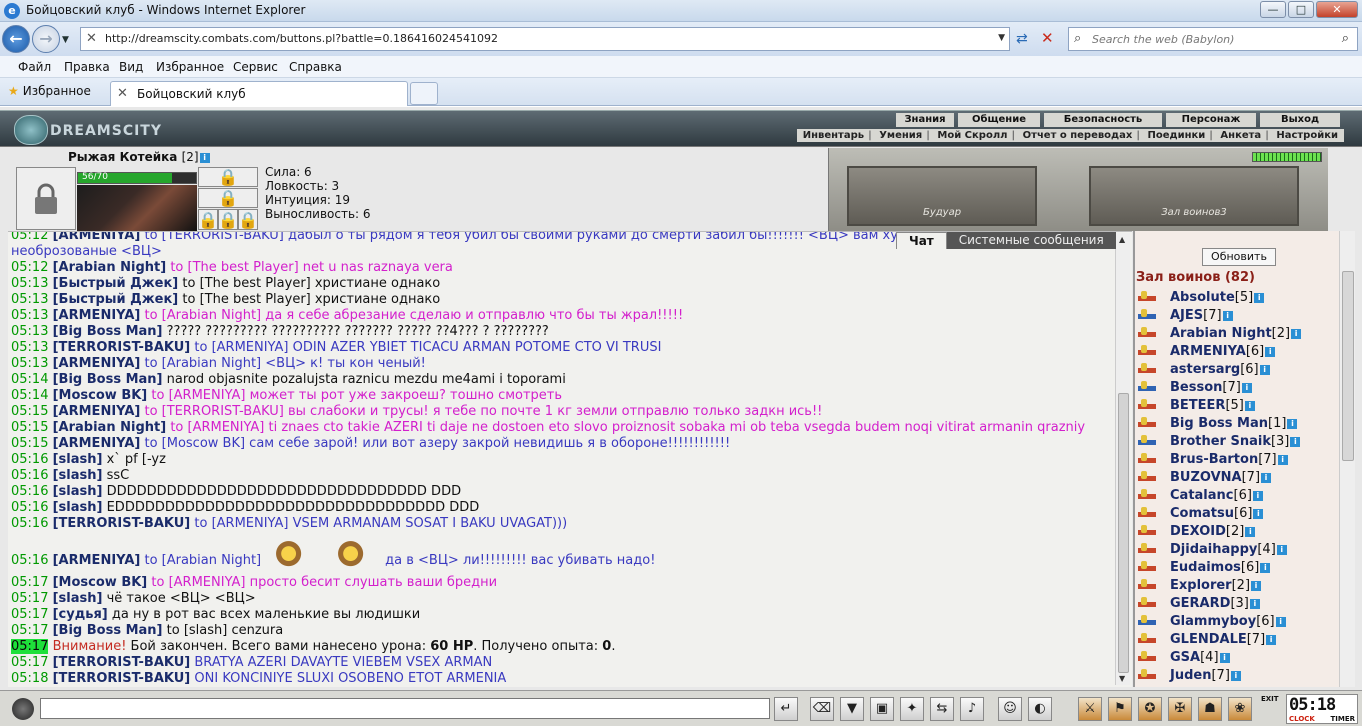 The image size is (1362, 726). Describe the element at coordinates (972, 709) in the screenshot. I see `sound-icon: ♪` at that location.